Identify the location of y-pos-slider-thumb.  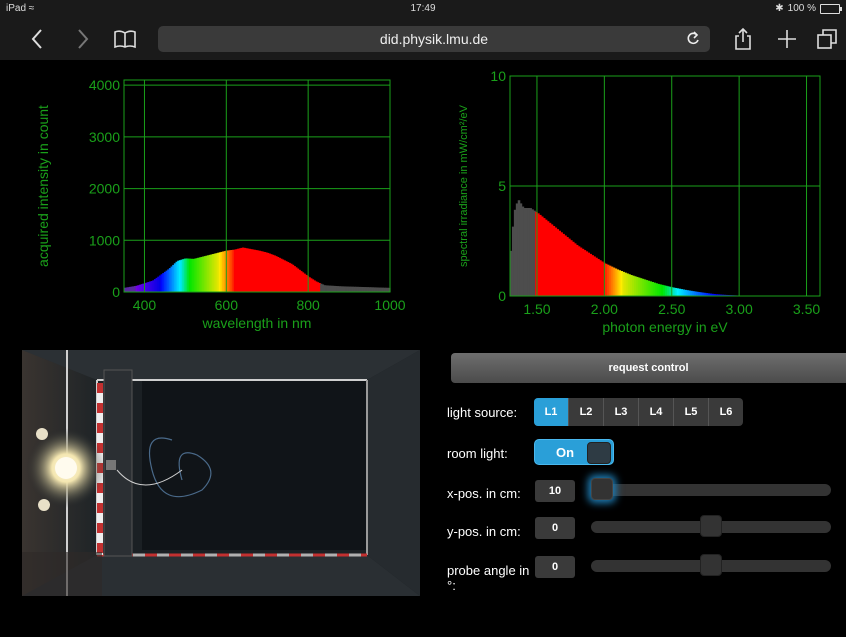
(711, 526).